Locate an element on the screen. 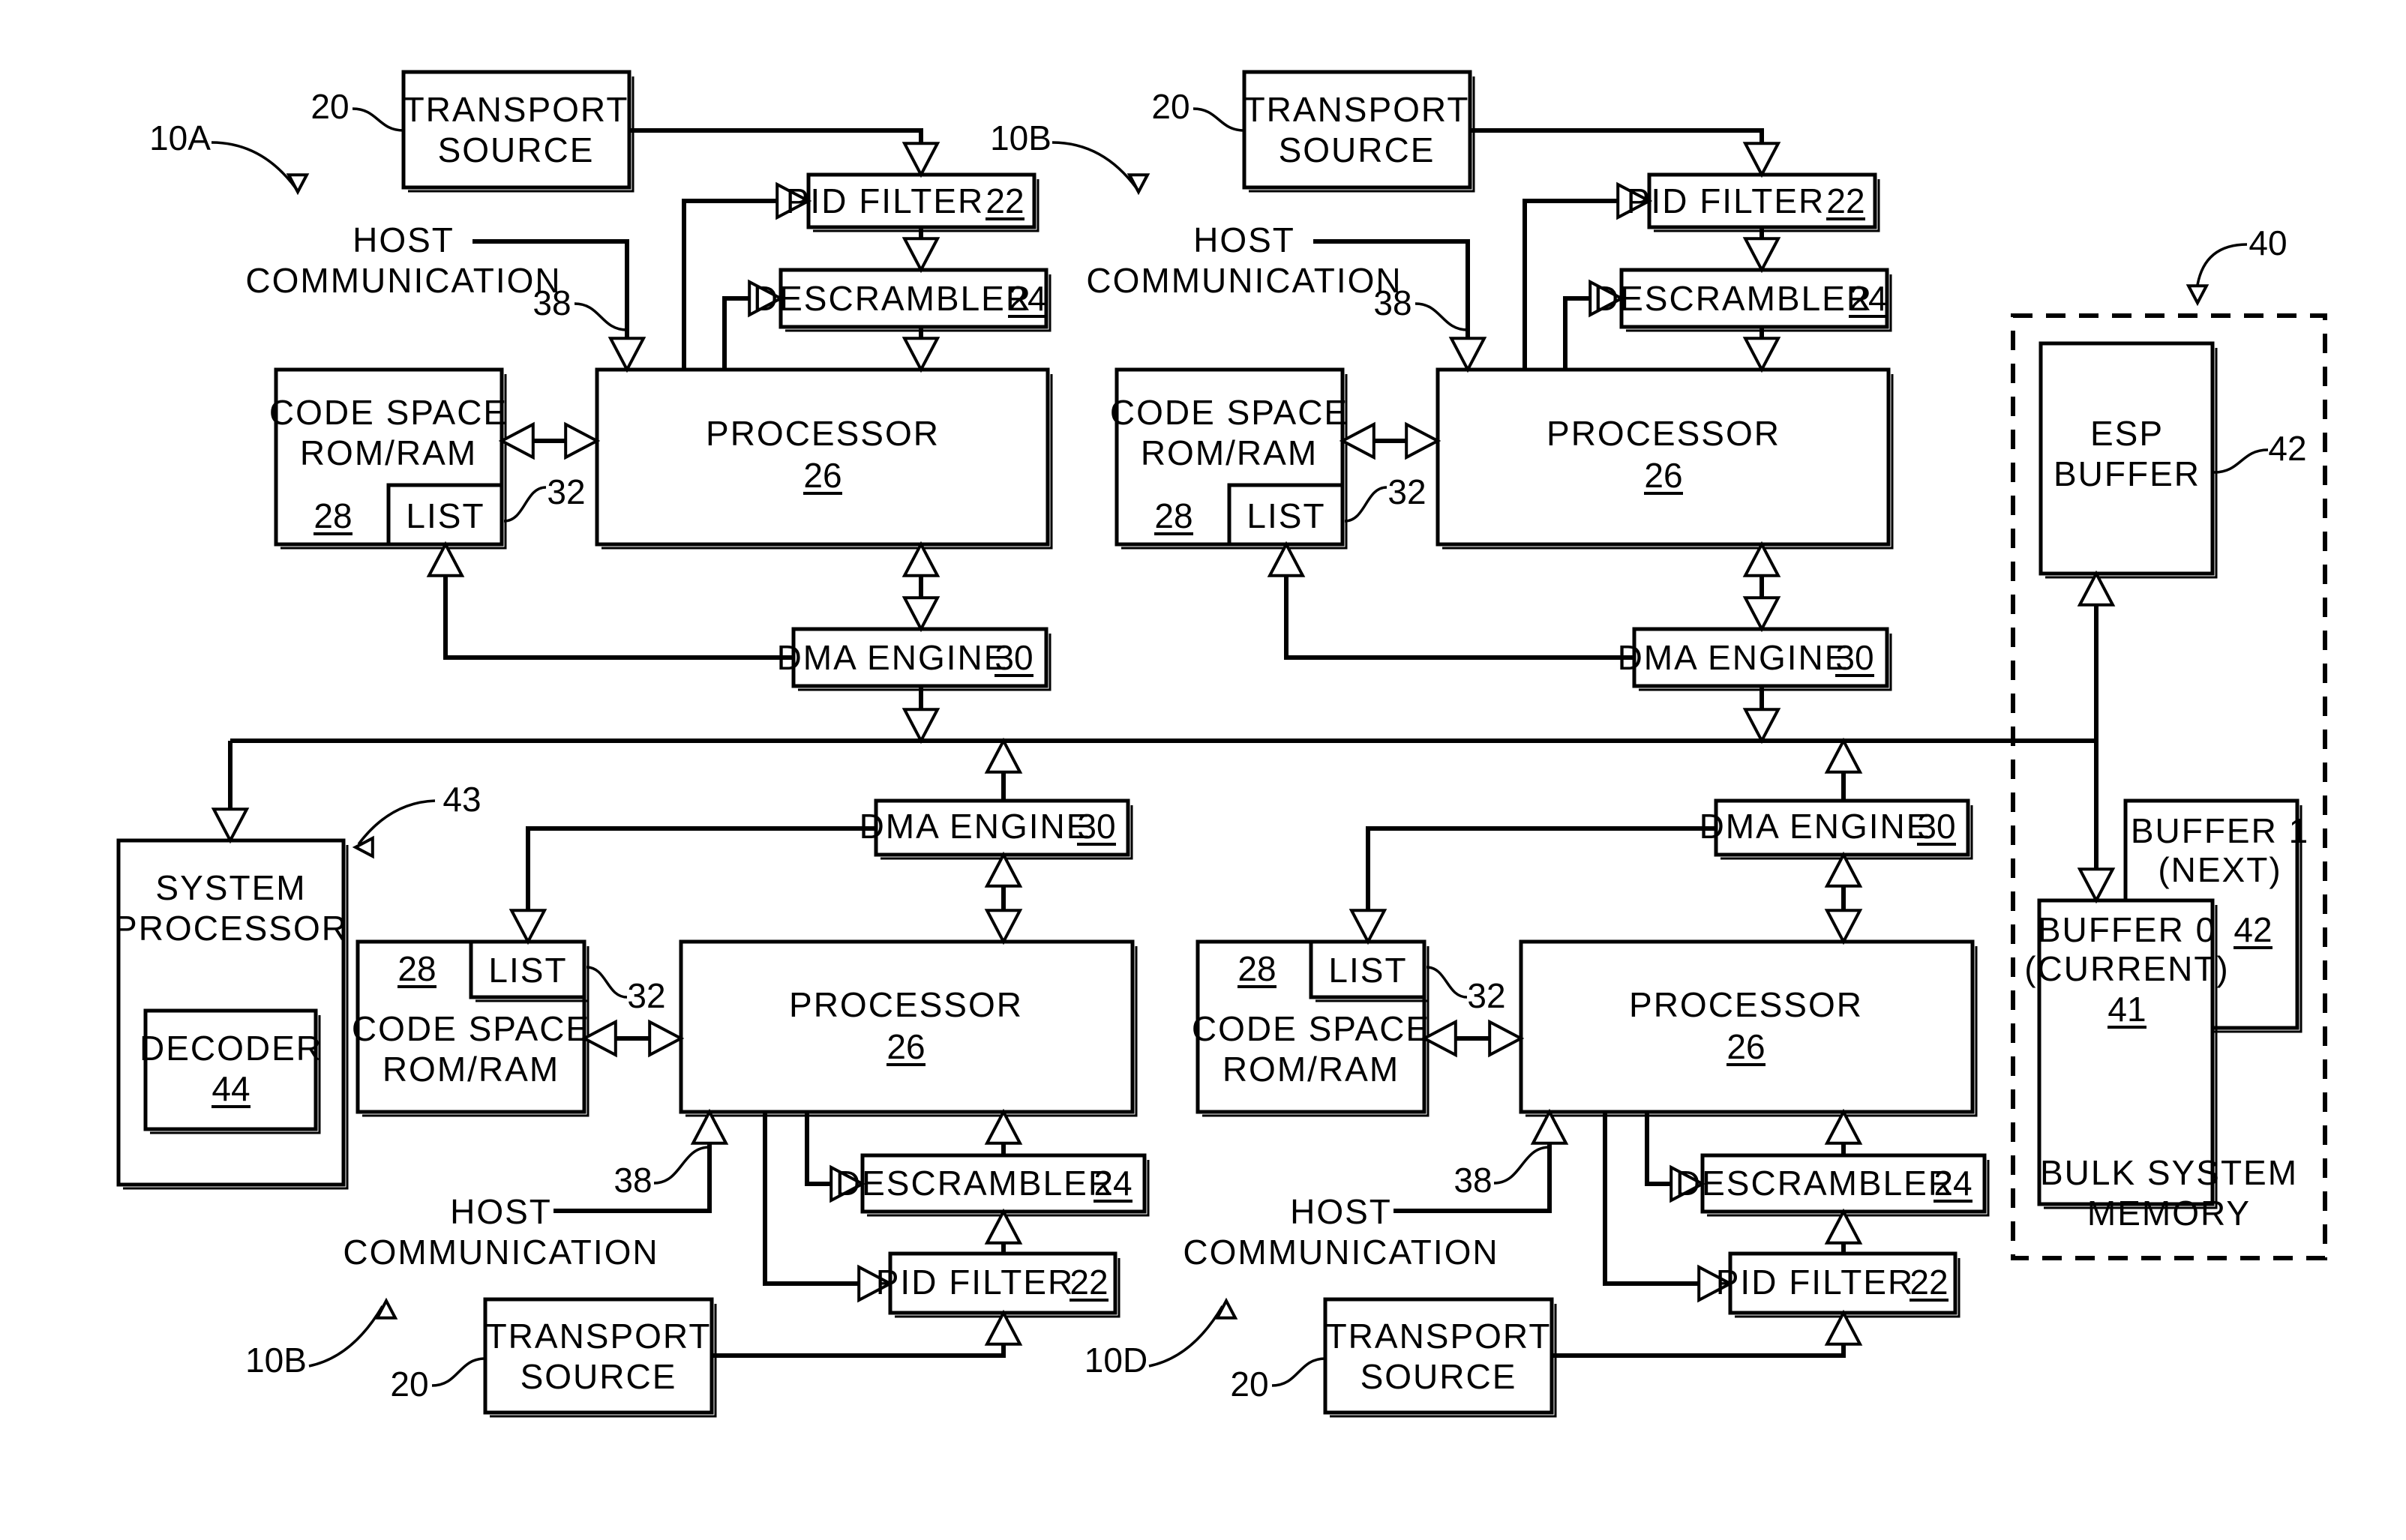 This screenshot has height=1540, width=2406. module-10B-top-arrow-pid-in is located at coordinates (1761, 160).